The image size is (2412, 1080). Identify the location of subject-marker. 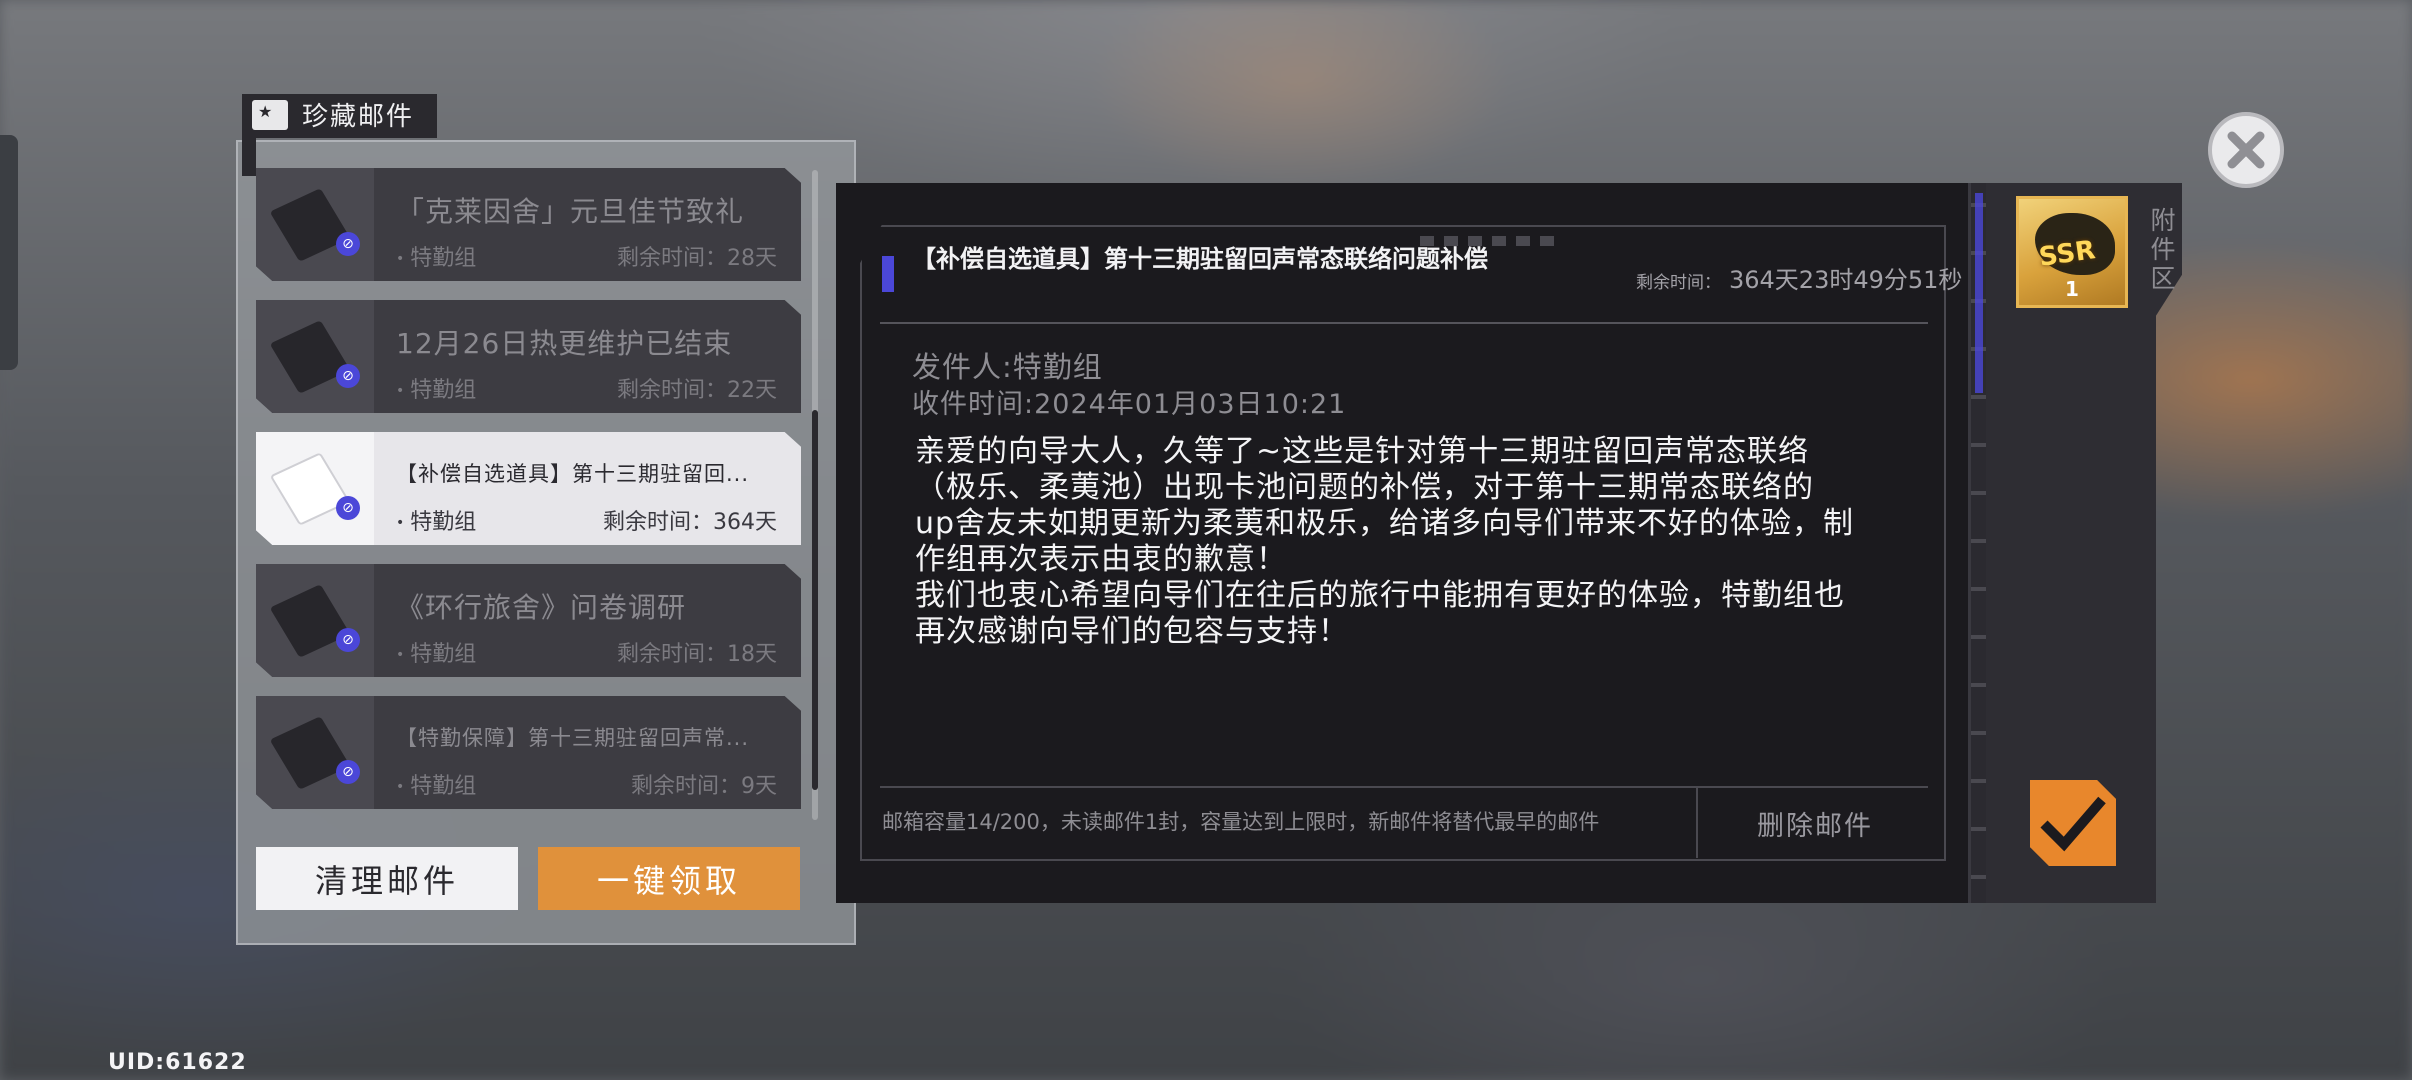
(888, 274).